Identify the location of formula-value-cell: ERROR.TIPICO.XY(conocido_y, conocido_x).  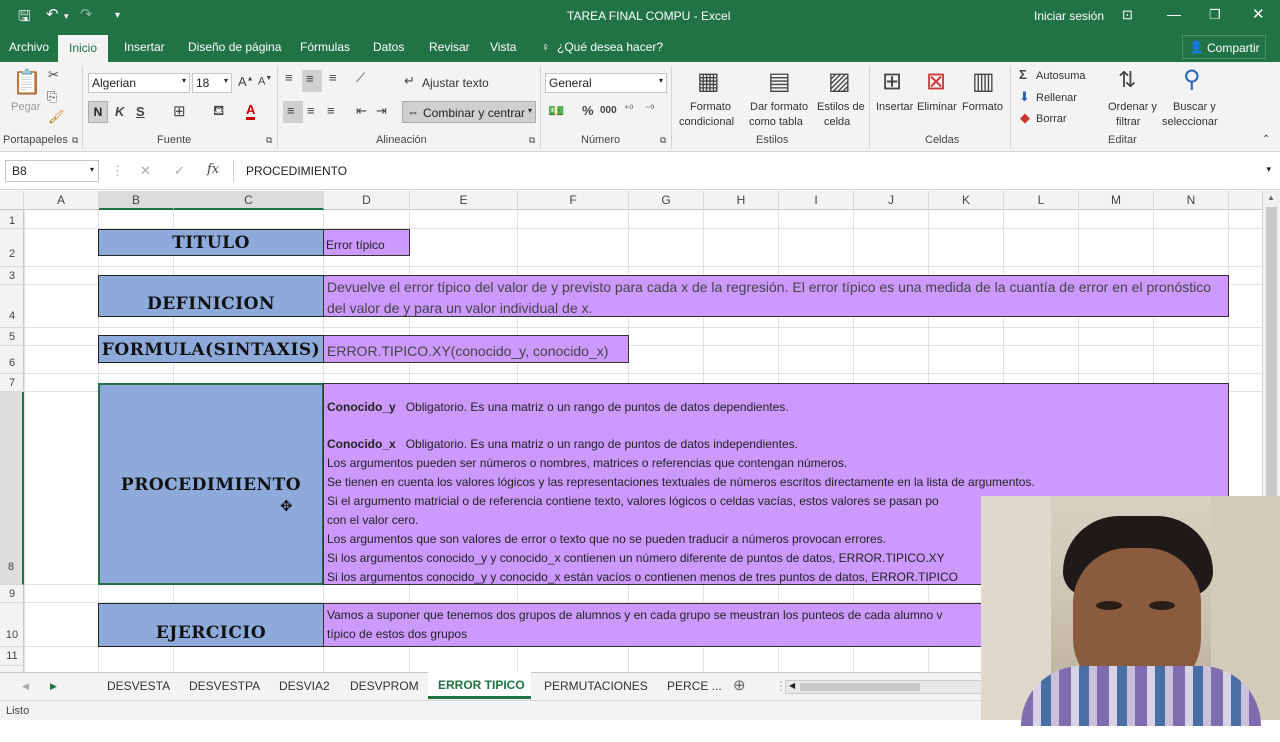
(476, 349).